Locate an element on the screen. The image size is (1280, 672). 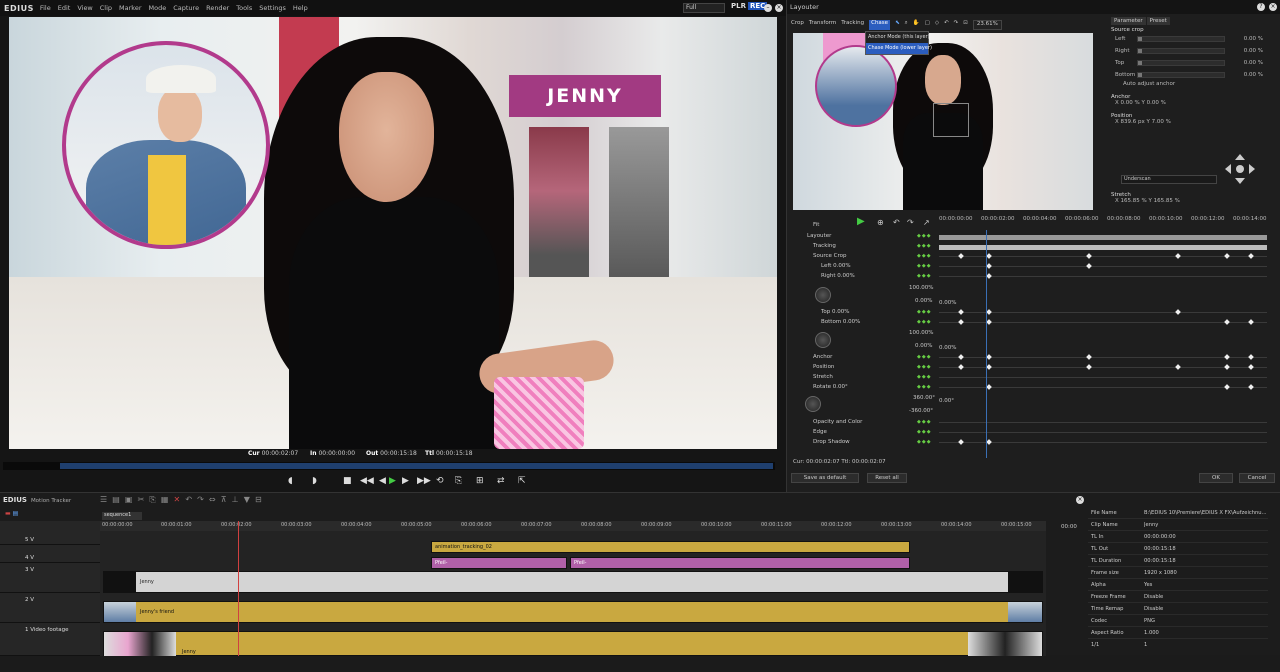
clip-animation-tracking: animation_tracking_02 is located at coordinates (670, 547).